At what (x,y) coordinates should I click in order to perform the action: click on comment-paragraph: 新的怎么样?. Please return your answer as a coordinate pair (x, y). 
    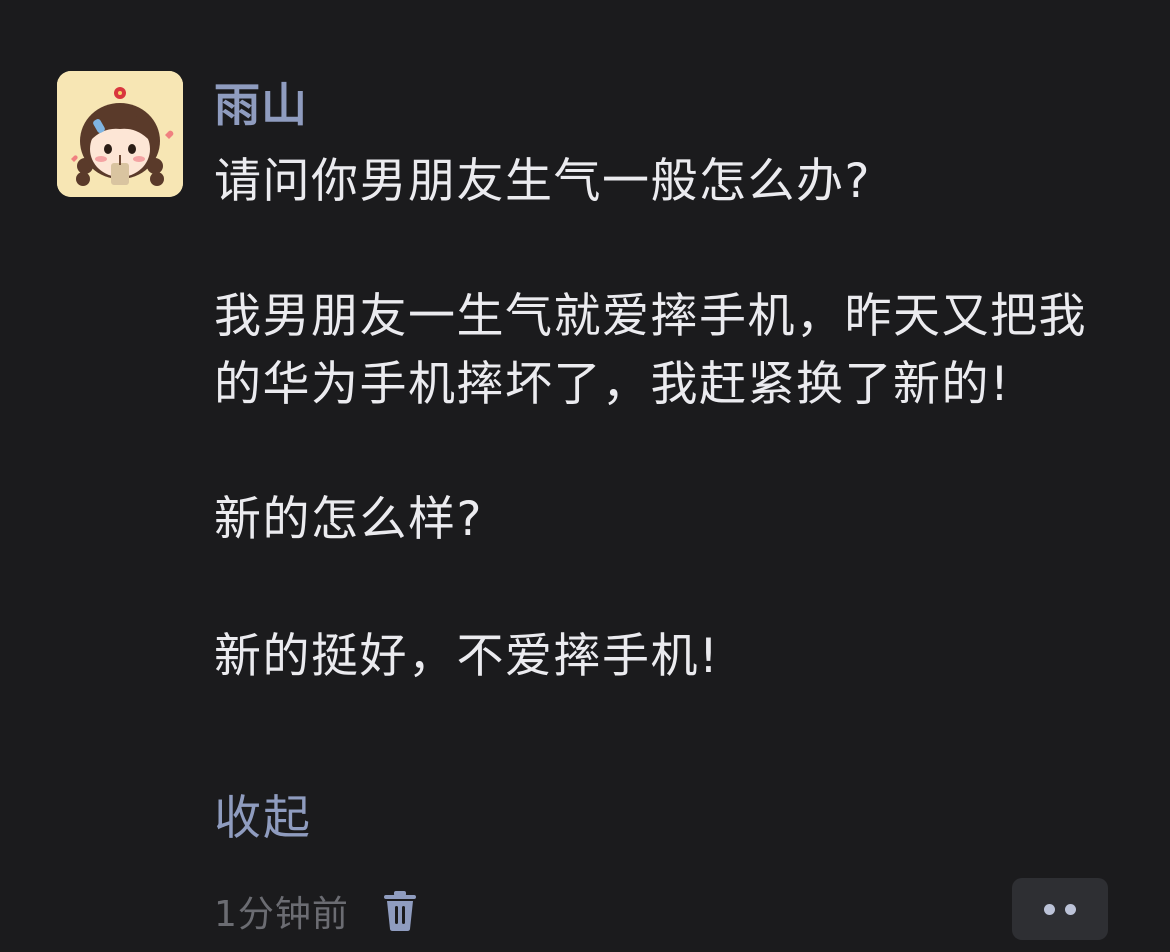
    Looking at the image, I should click on (348, 519).